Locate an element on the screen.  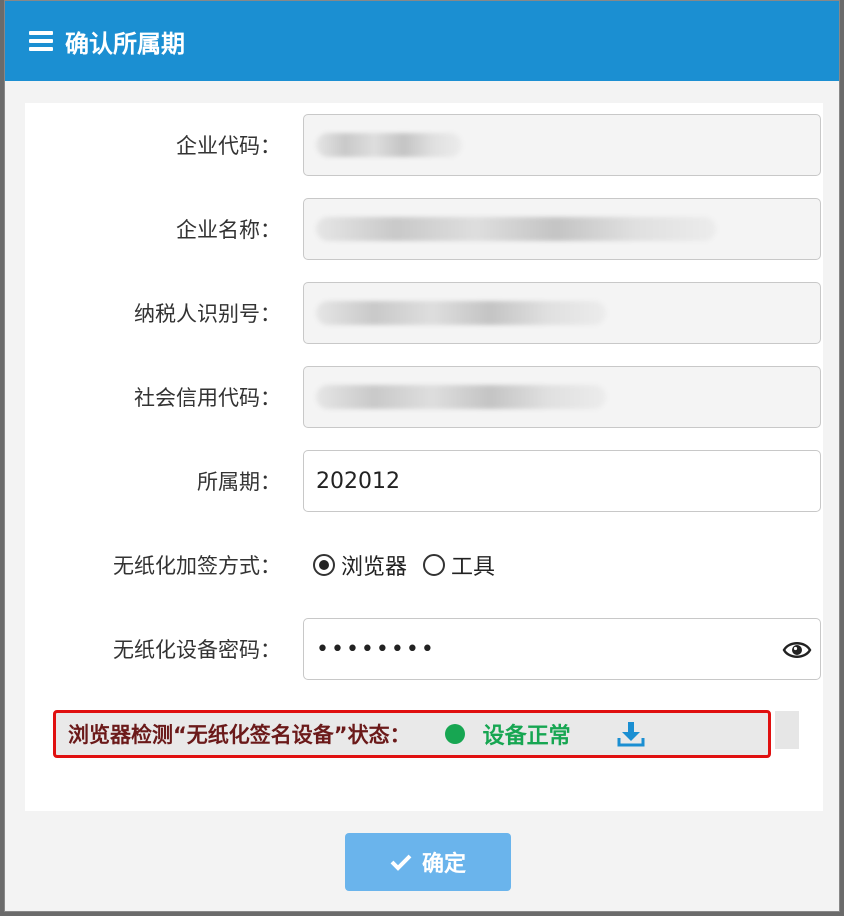
download-icon is located at coordinates (631, 734).